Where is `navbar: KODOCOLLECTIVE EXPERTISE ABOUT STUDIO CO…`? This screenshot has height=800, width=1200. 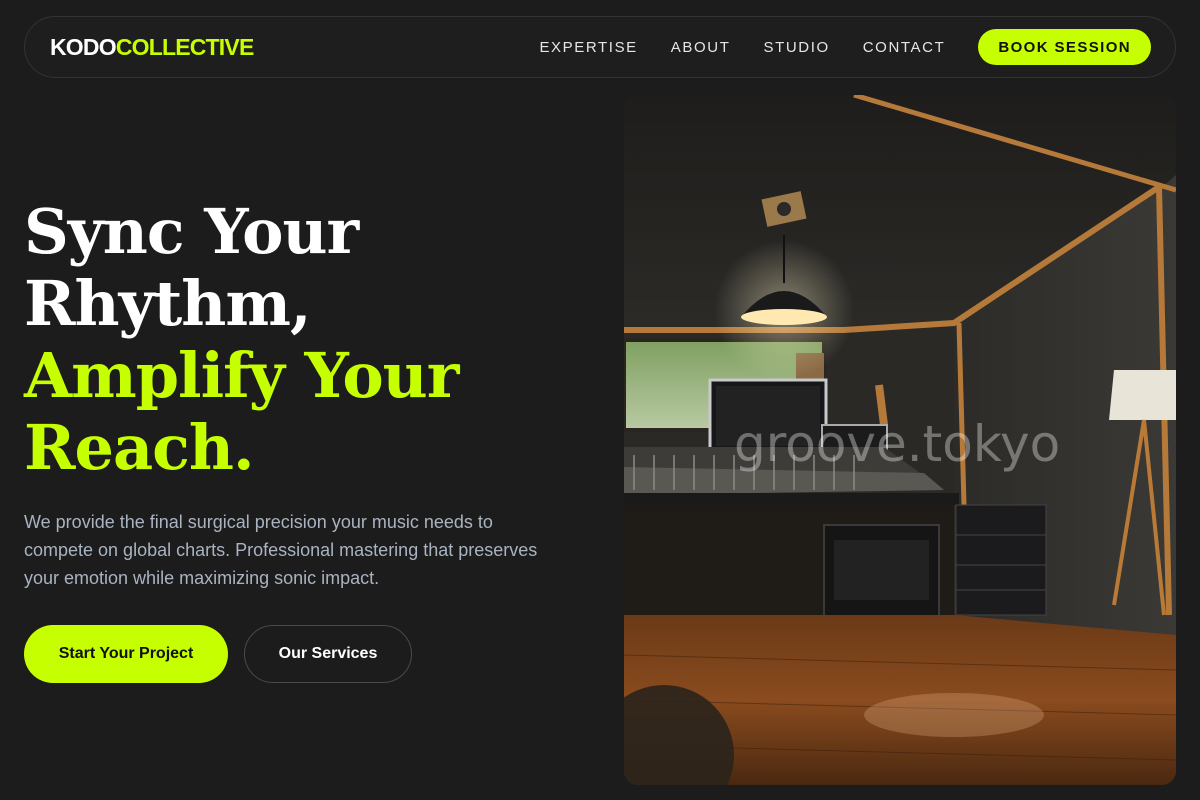
navbar: KODOCOLLECTIVE EXPERTISE ABOUT STUDIO CO… is located at coordinates (600, 47).